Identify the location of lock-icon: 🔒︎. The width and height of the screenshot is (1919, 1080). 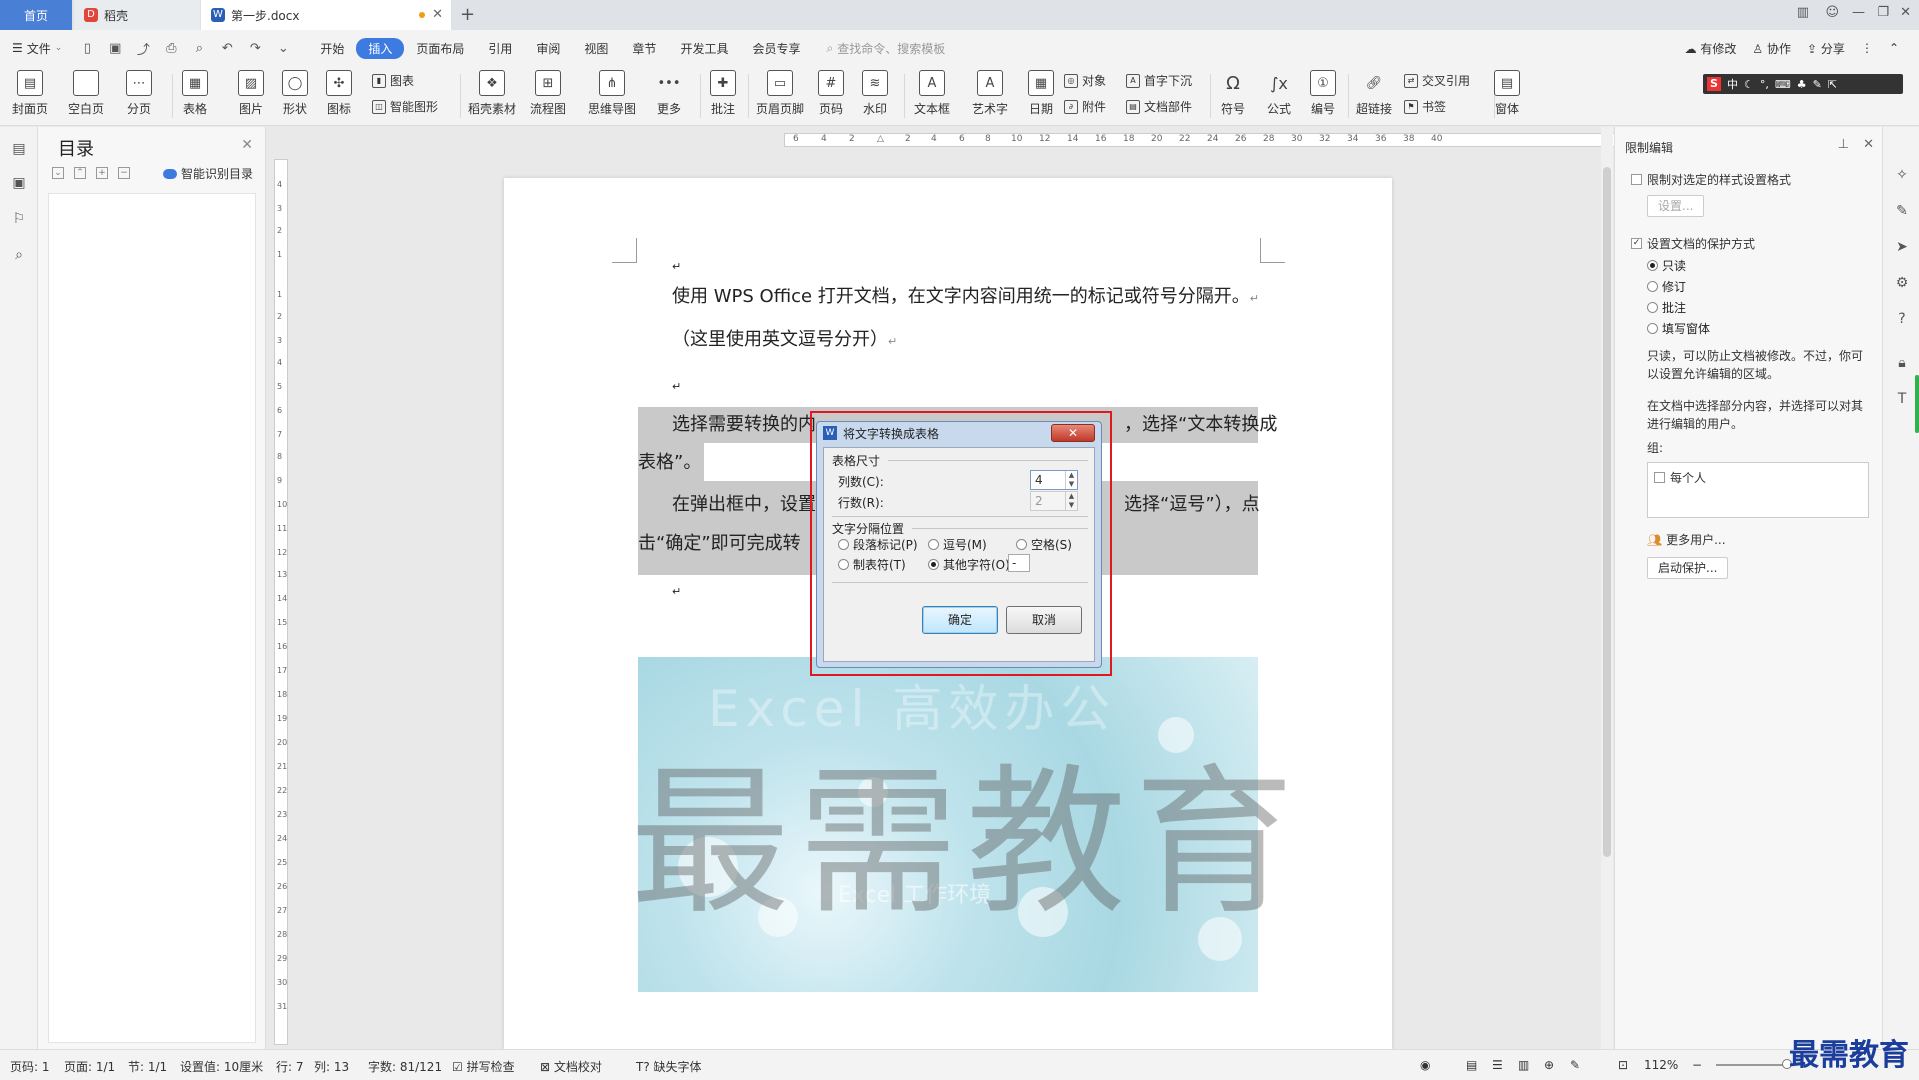
(1902, 364).